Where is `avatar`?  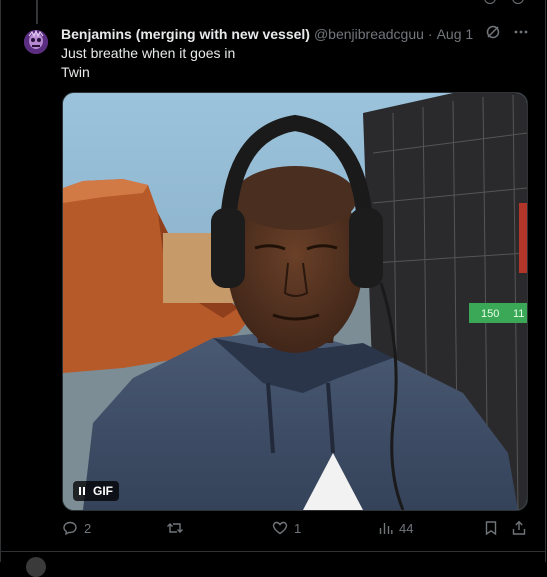 avatar is located at coordinates (36, 42).